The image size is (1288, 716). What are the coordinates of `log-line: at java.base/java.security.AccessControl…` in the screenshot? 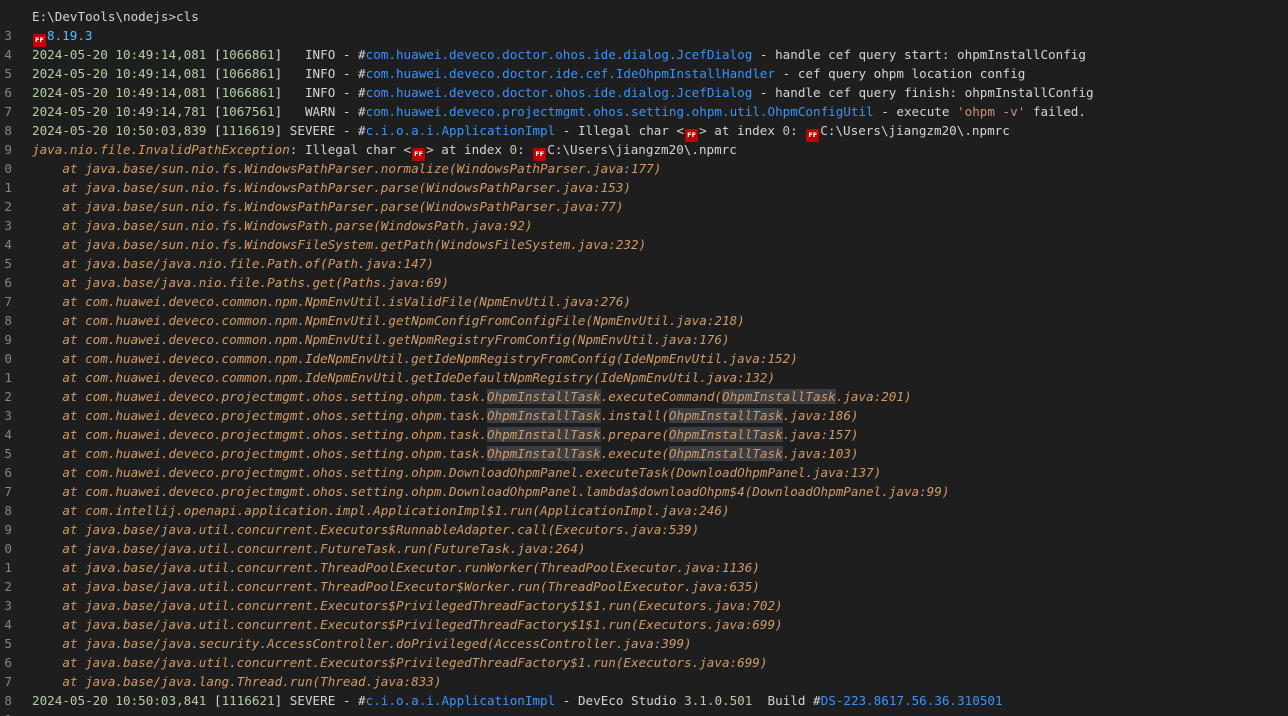 It's located at (660, 643).